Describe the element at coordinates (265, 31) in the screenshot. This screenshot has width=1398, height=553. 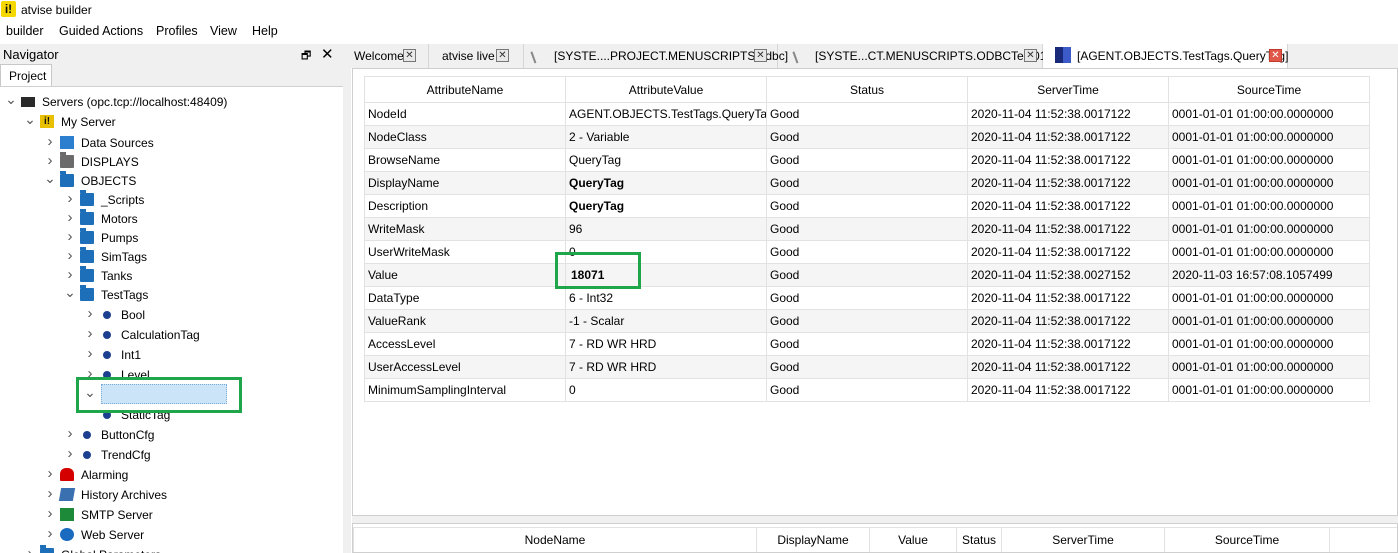
I see `menu-help: Help` at that location.